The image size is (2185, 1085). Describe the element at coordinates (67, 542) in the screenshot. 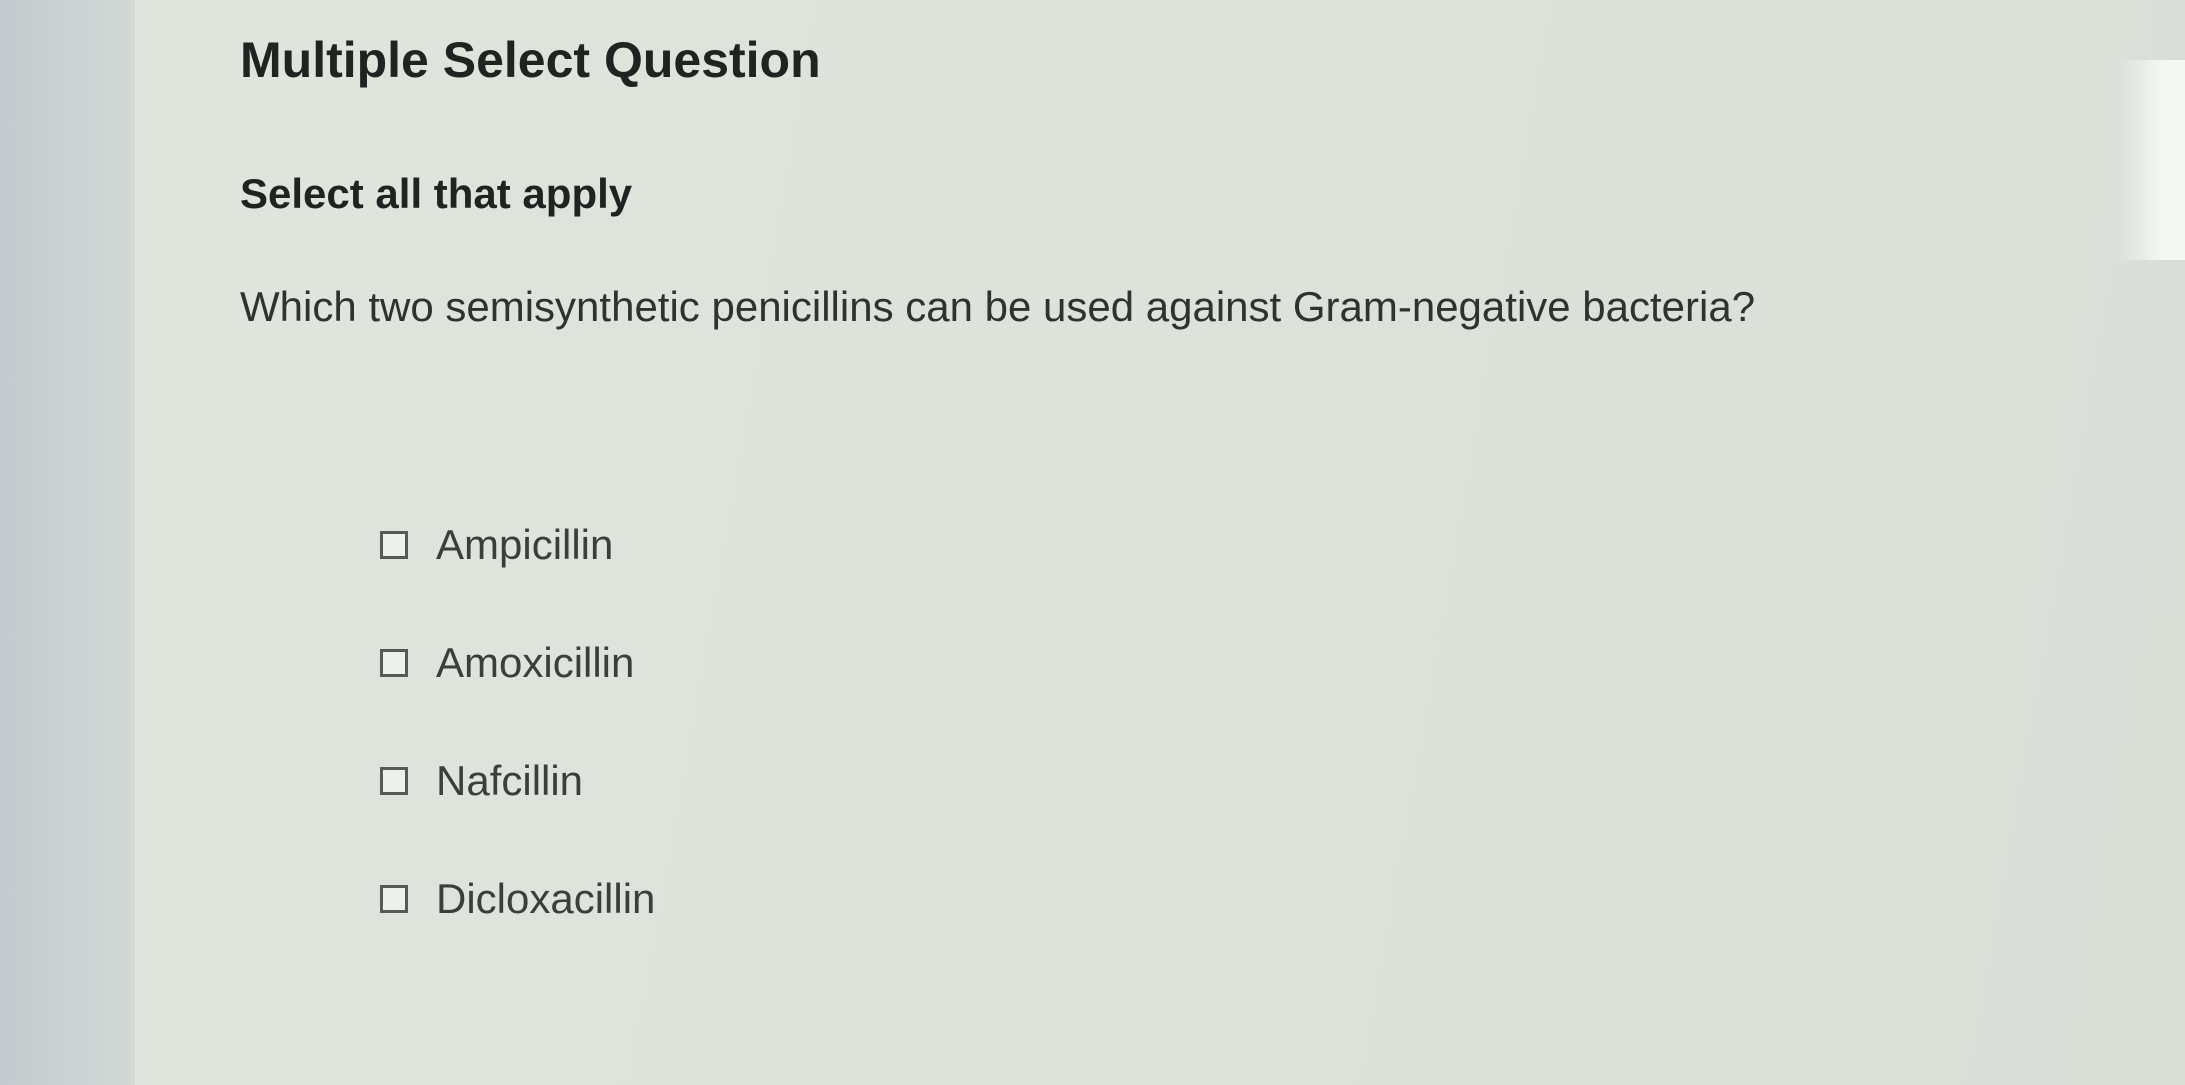

I see `background-left-strip` at that location.